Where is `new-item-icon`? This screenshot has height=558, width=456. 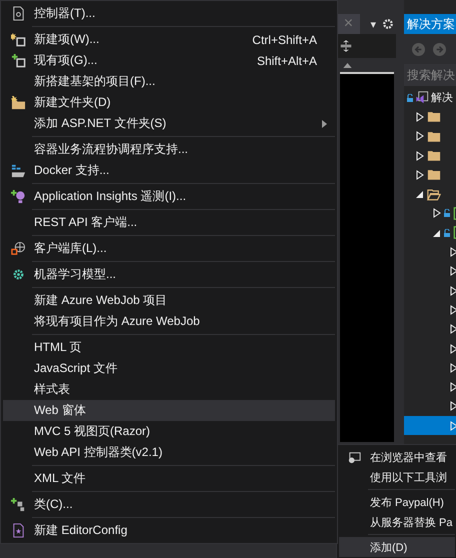
new-item-icon is located at coordinates (18, 39).